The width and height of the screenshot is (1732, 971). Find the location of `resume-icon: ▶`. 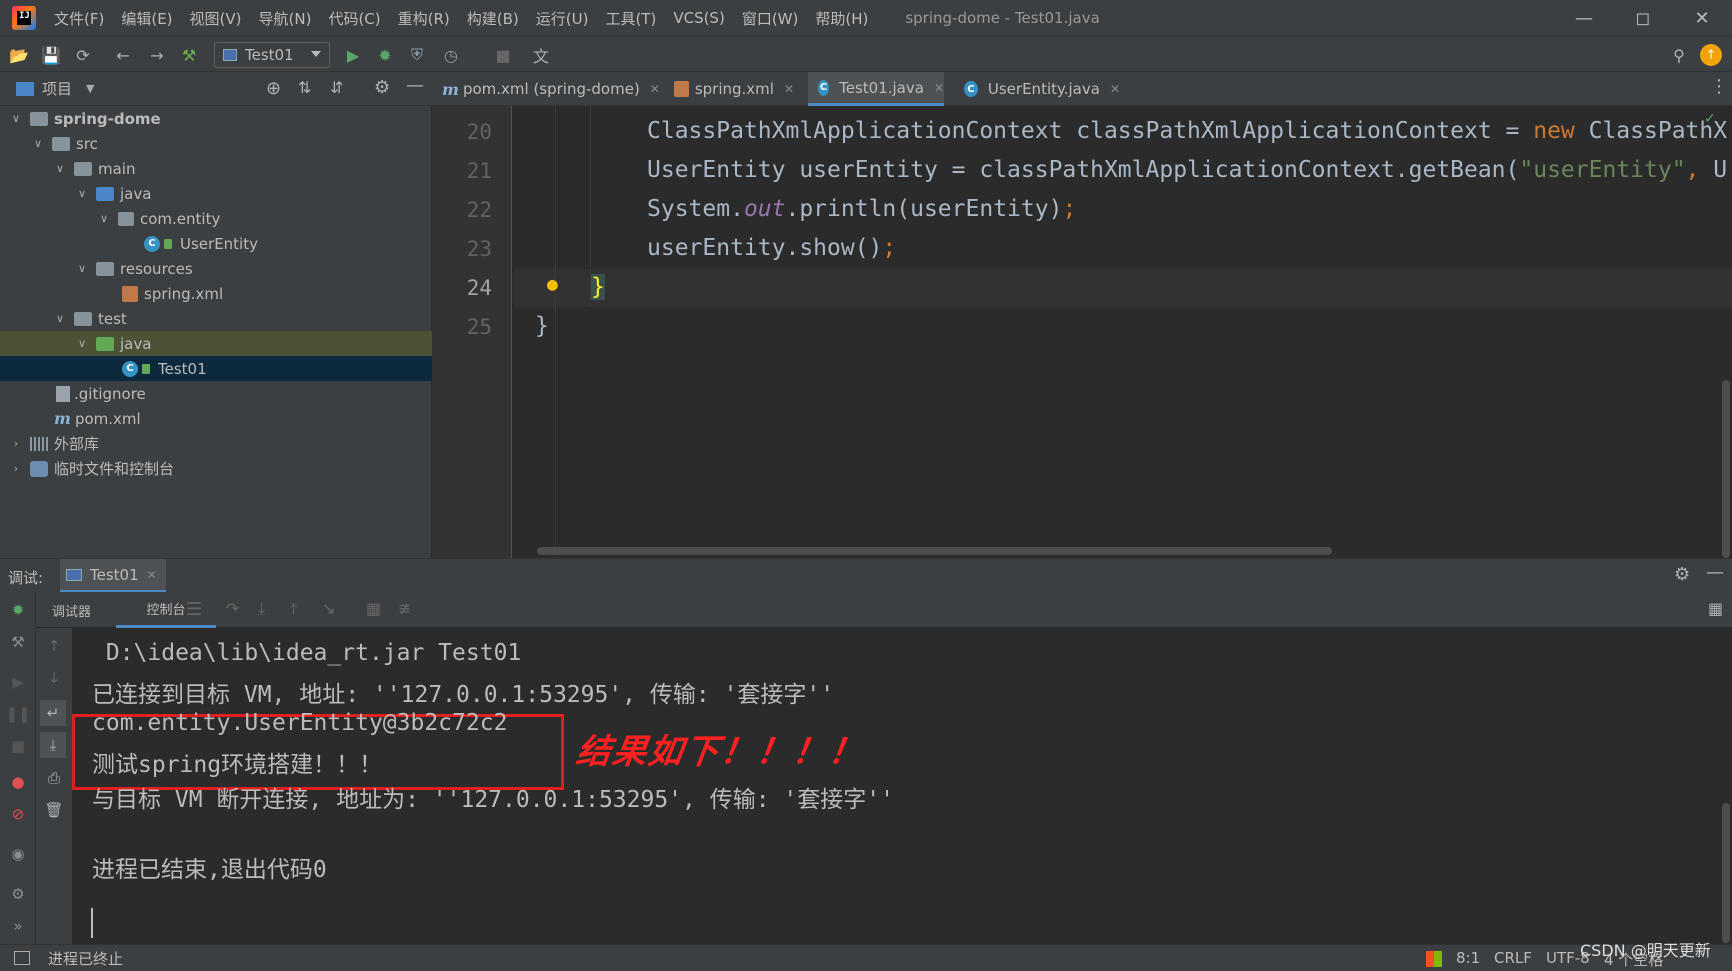

resume-icon: ▶ is located at coordinates (18, 682).